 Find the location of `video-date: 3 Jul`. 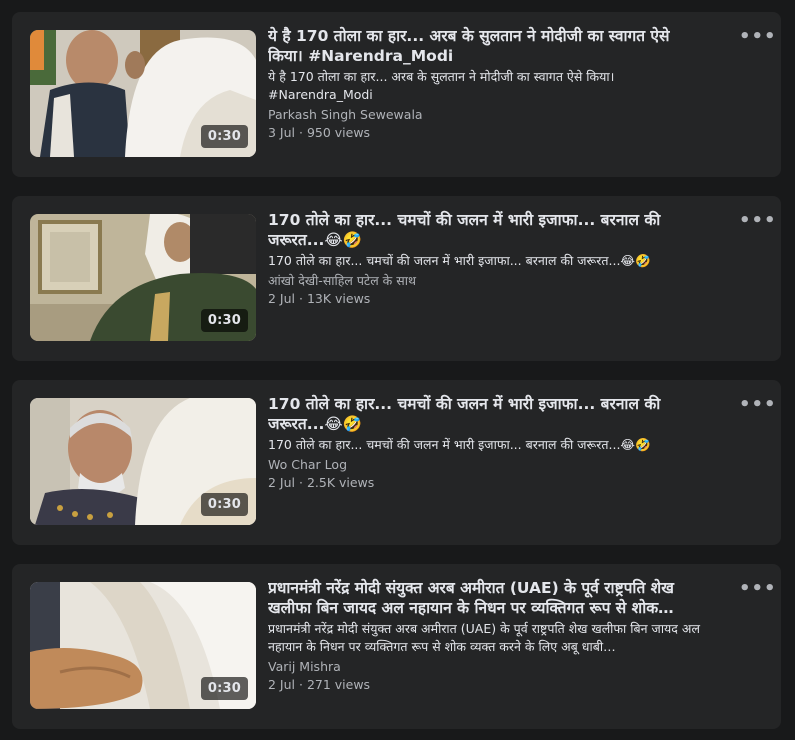

video-date: 3 Jul is located at coordinates (282, 132).